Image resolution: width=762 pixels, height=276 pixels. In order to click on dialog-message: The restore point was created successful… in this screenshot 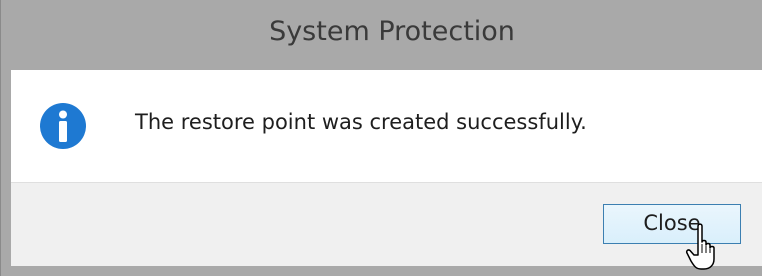, I will do `click(361, 122)`.